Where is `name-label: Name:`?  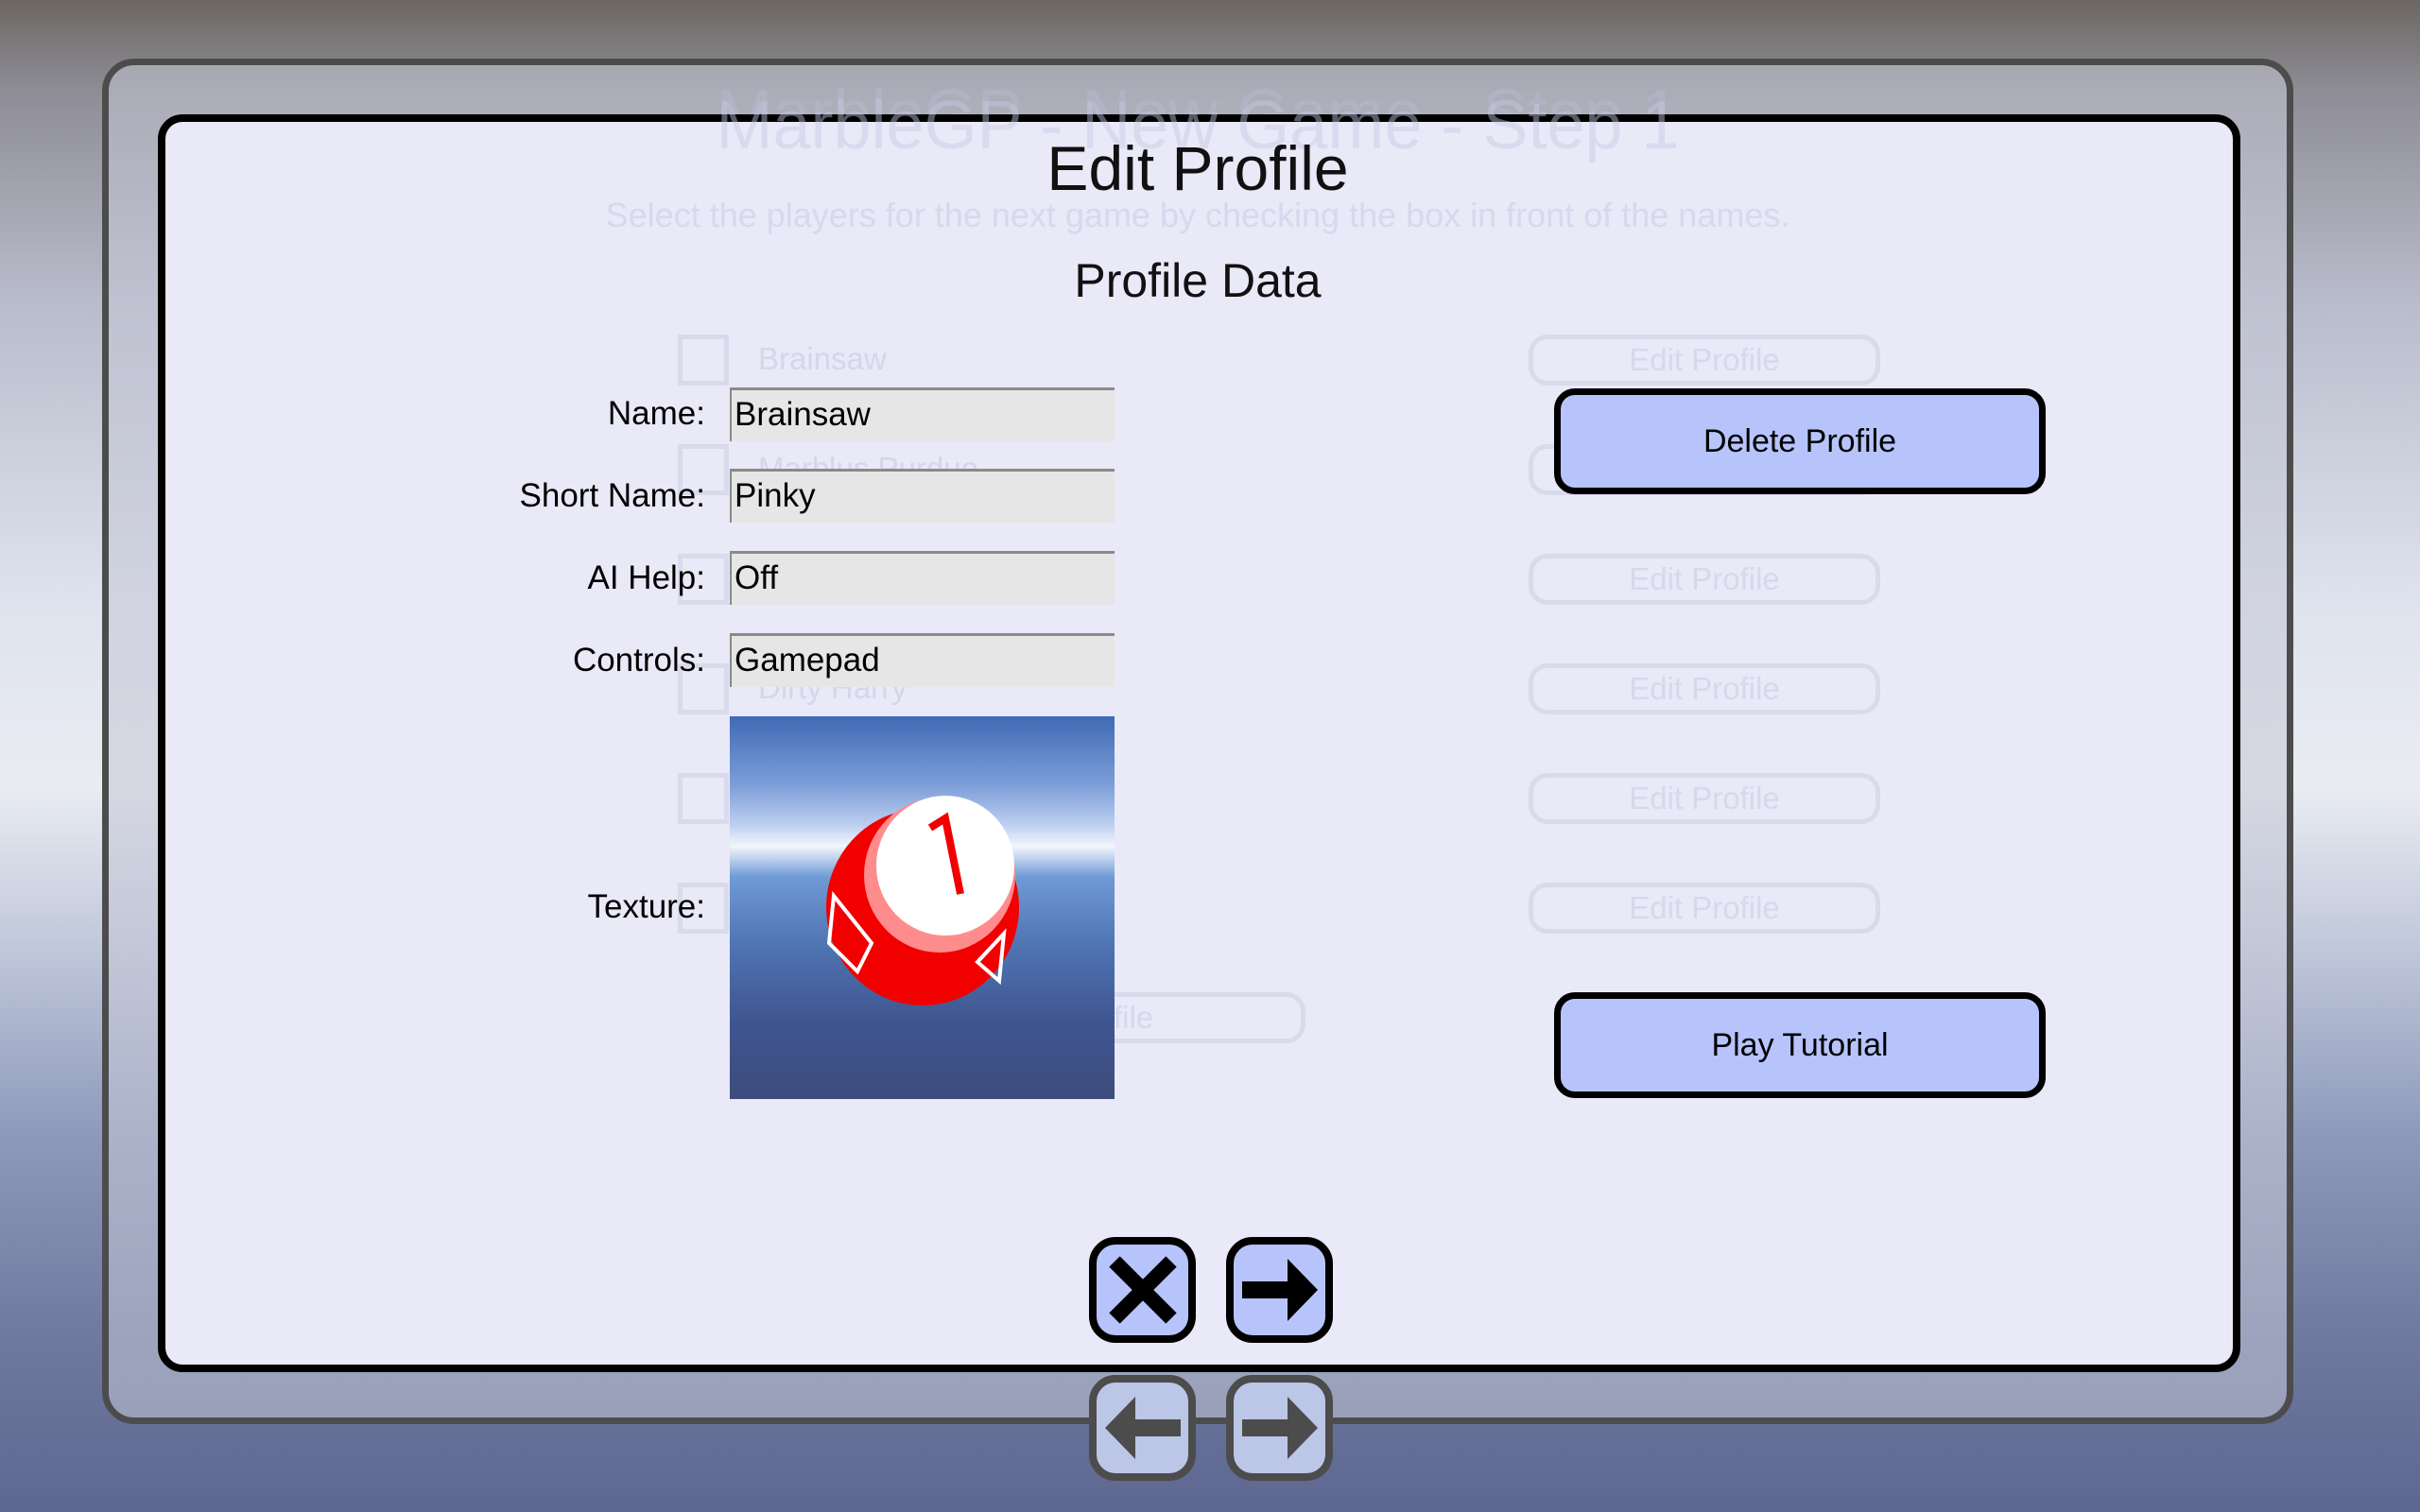
name-label: Name: is located at coordinates (656, 413).